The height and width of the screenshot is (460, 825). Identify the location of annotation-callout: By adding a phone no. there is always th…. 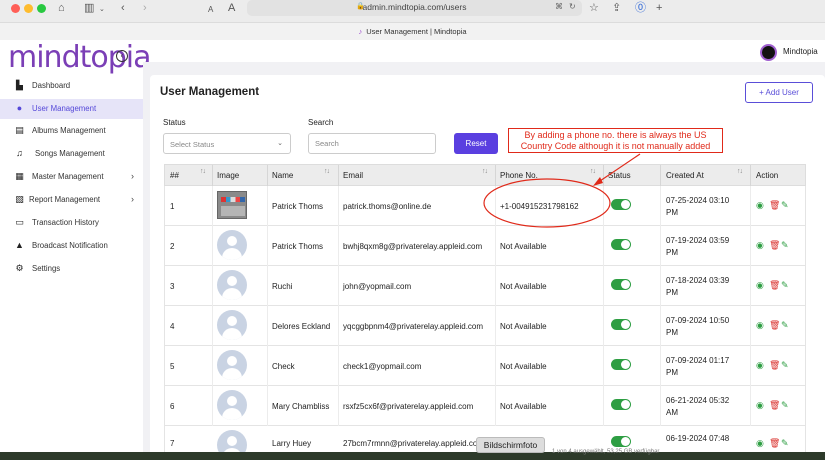
(615, 140).